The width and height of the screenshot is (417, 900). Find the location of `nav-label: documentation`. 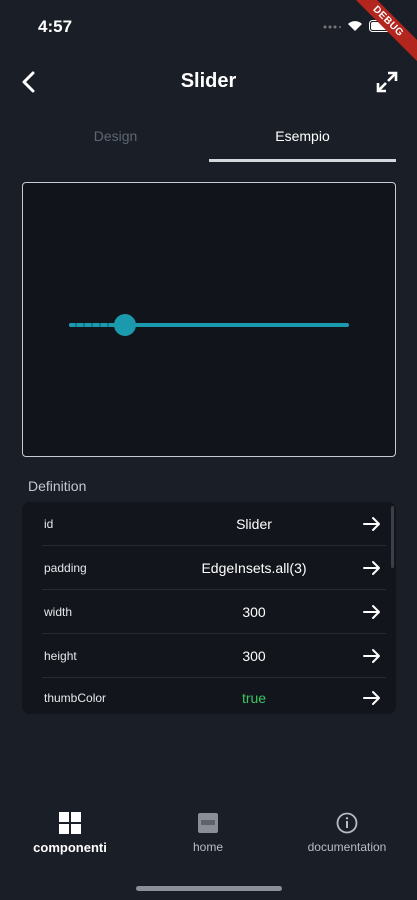

nav-label: documentation is located at coordinates (347, 847).